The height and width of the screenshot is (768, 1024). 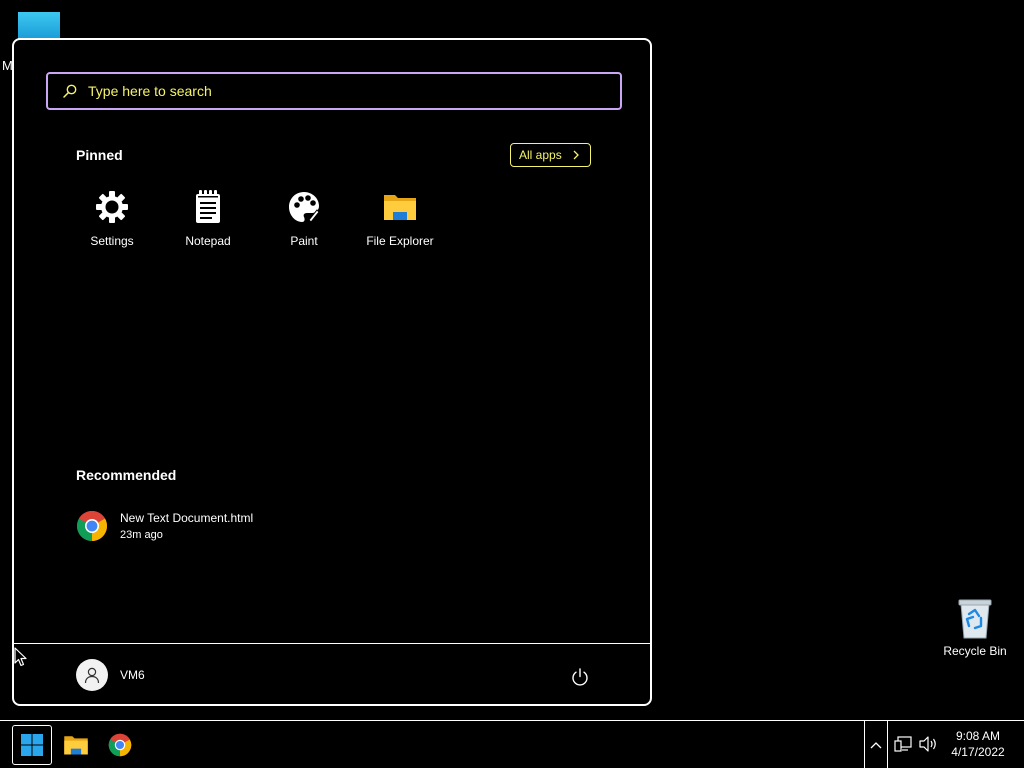 I want to click on recycle-bin: Recycle Bin, so click(x=975, y=627).